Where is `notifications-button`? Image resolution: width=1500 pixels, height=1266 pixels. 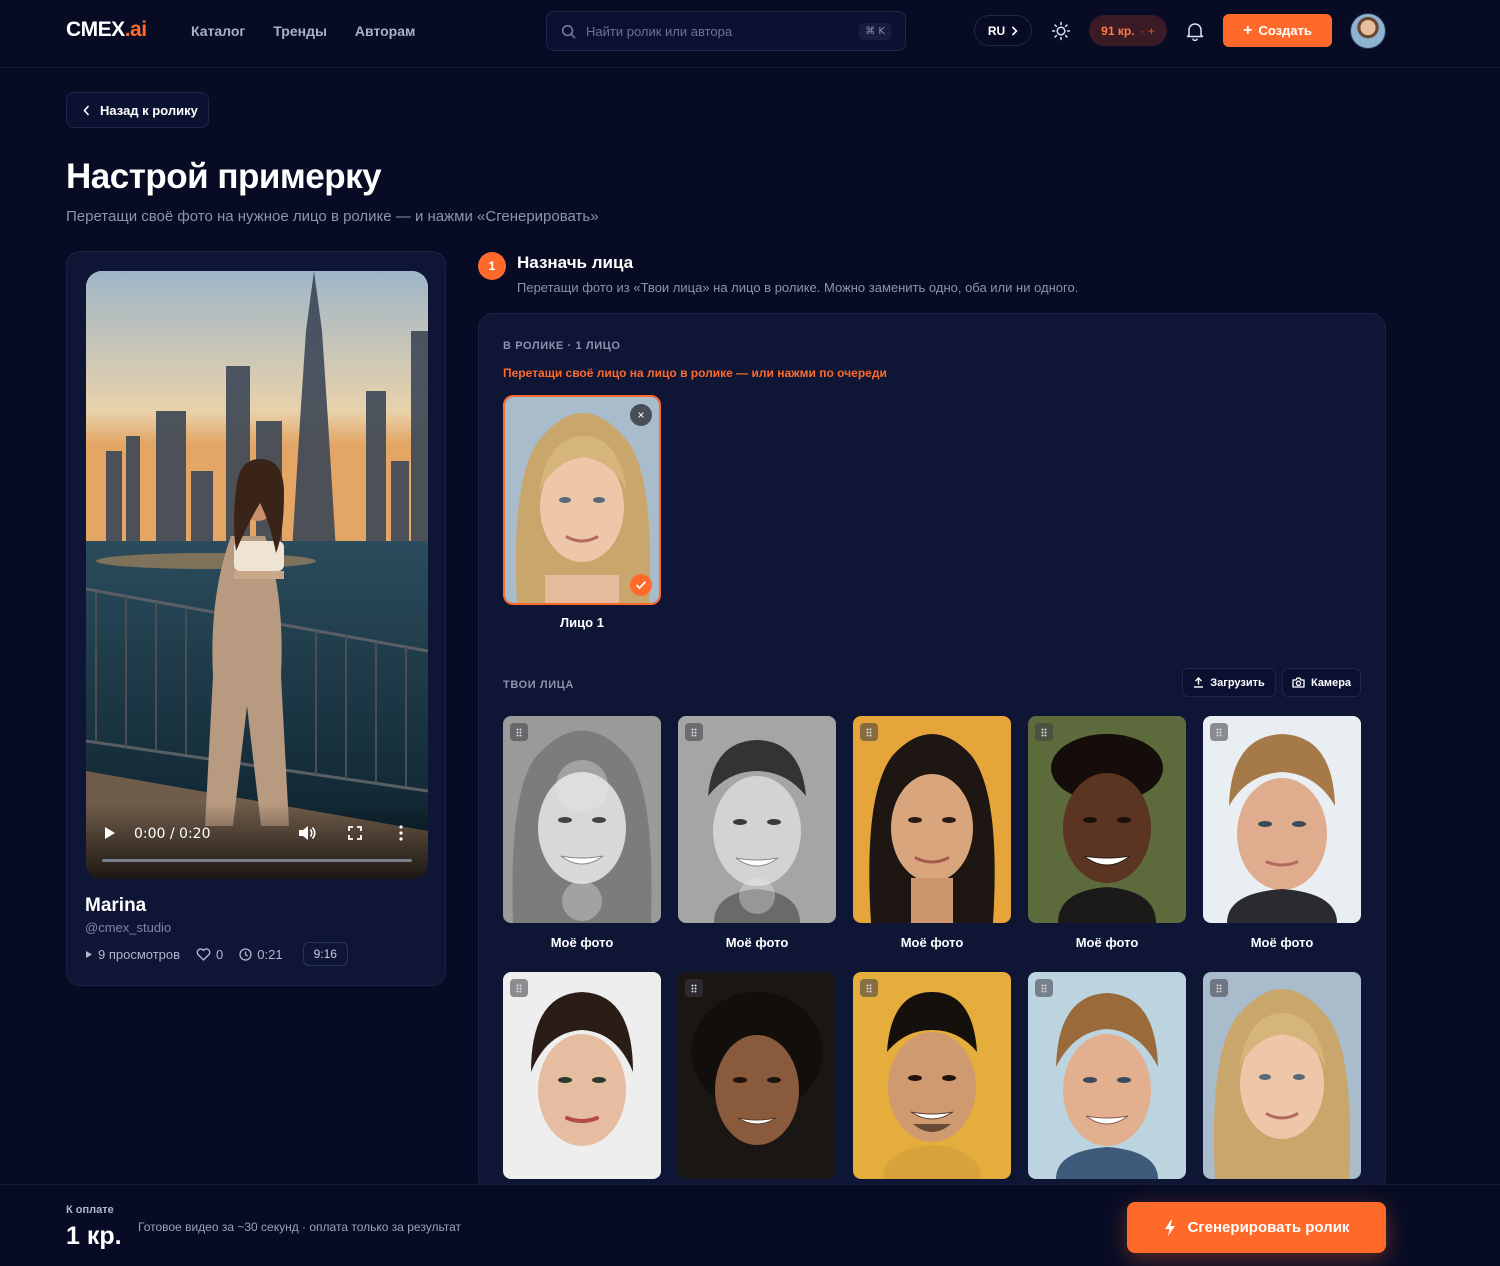
notifications-button is located at coordinates (1195, 31).